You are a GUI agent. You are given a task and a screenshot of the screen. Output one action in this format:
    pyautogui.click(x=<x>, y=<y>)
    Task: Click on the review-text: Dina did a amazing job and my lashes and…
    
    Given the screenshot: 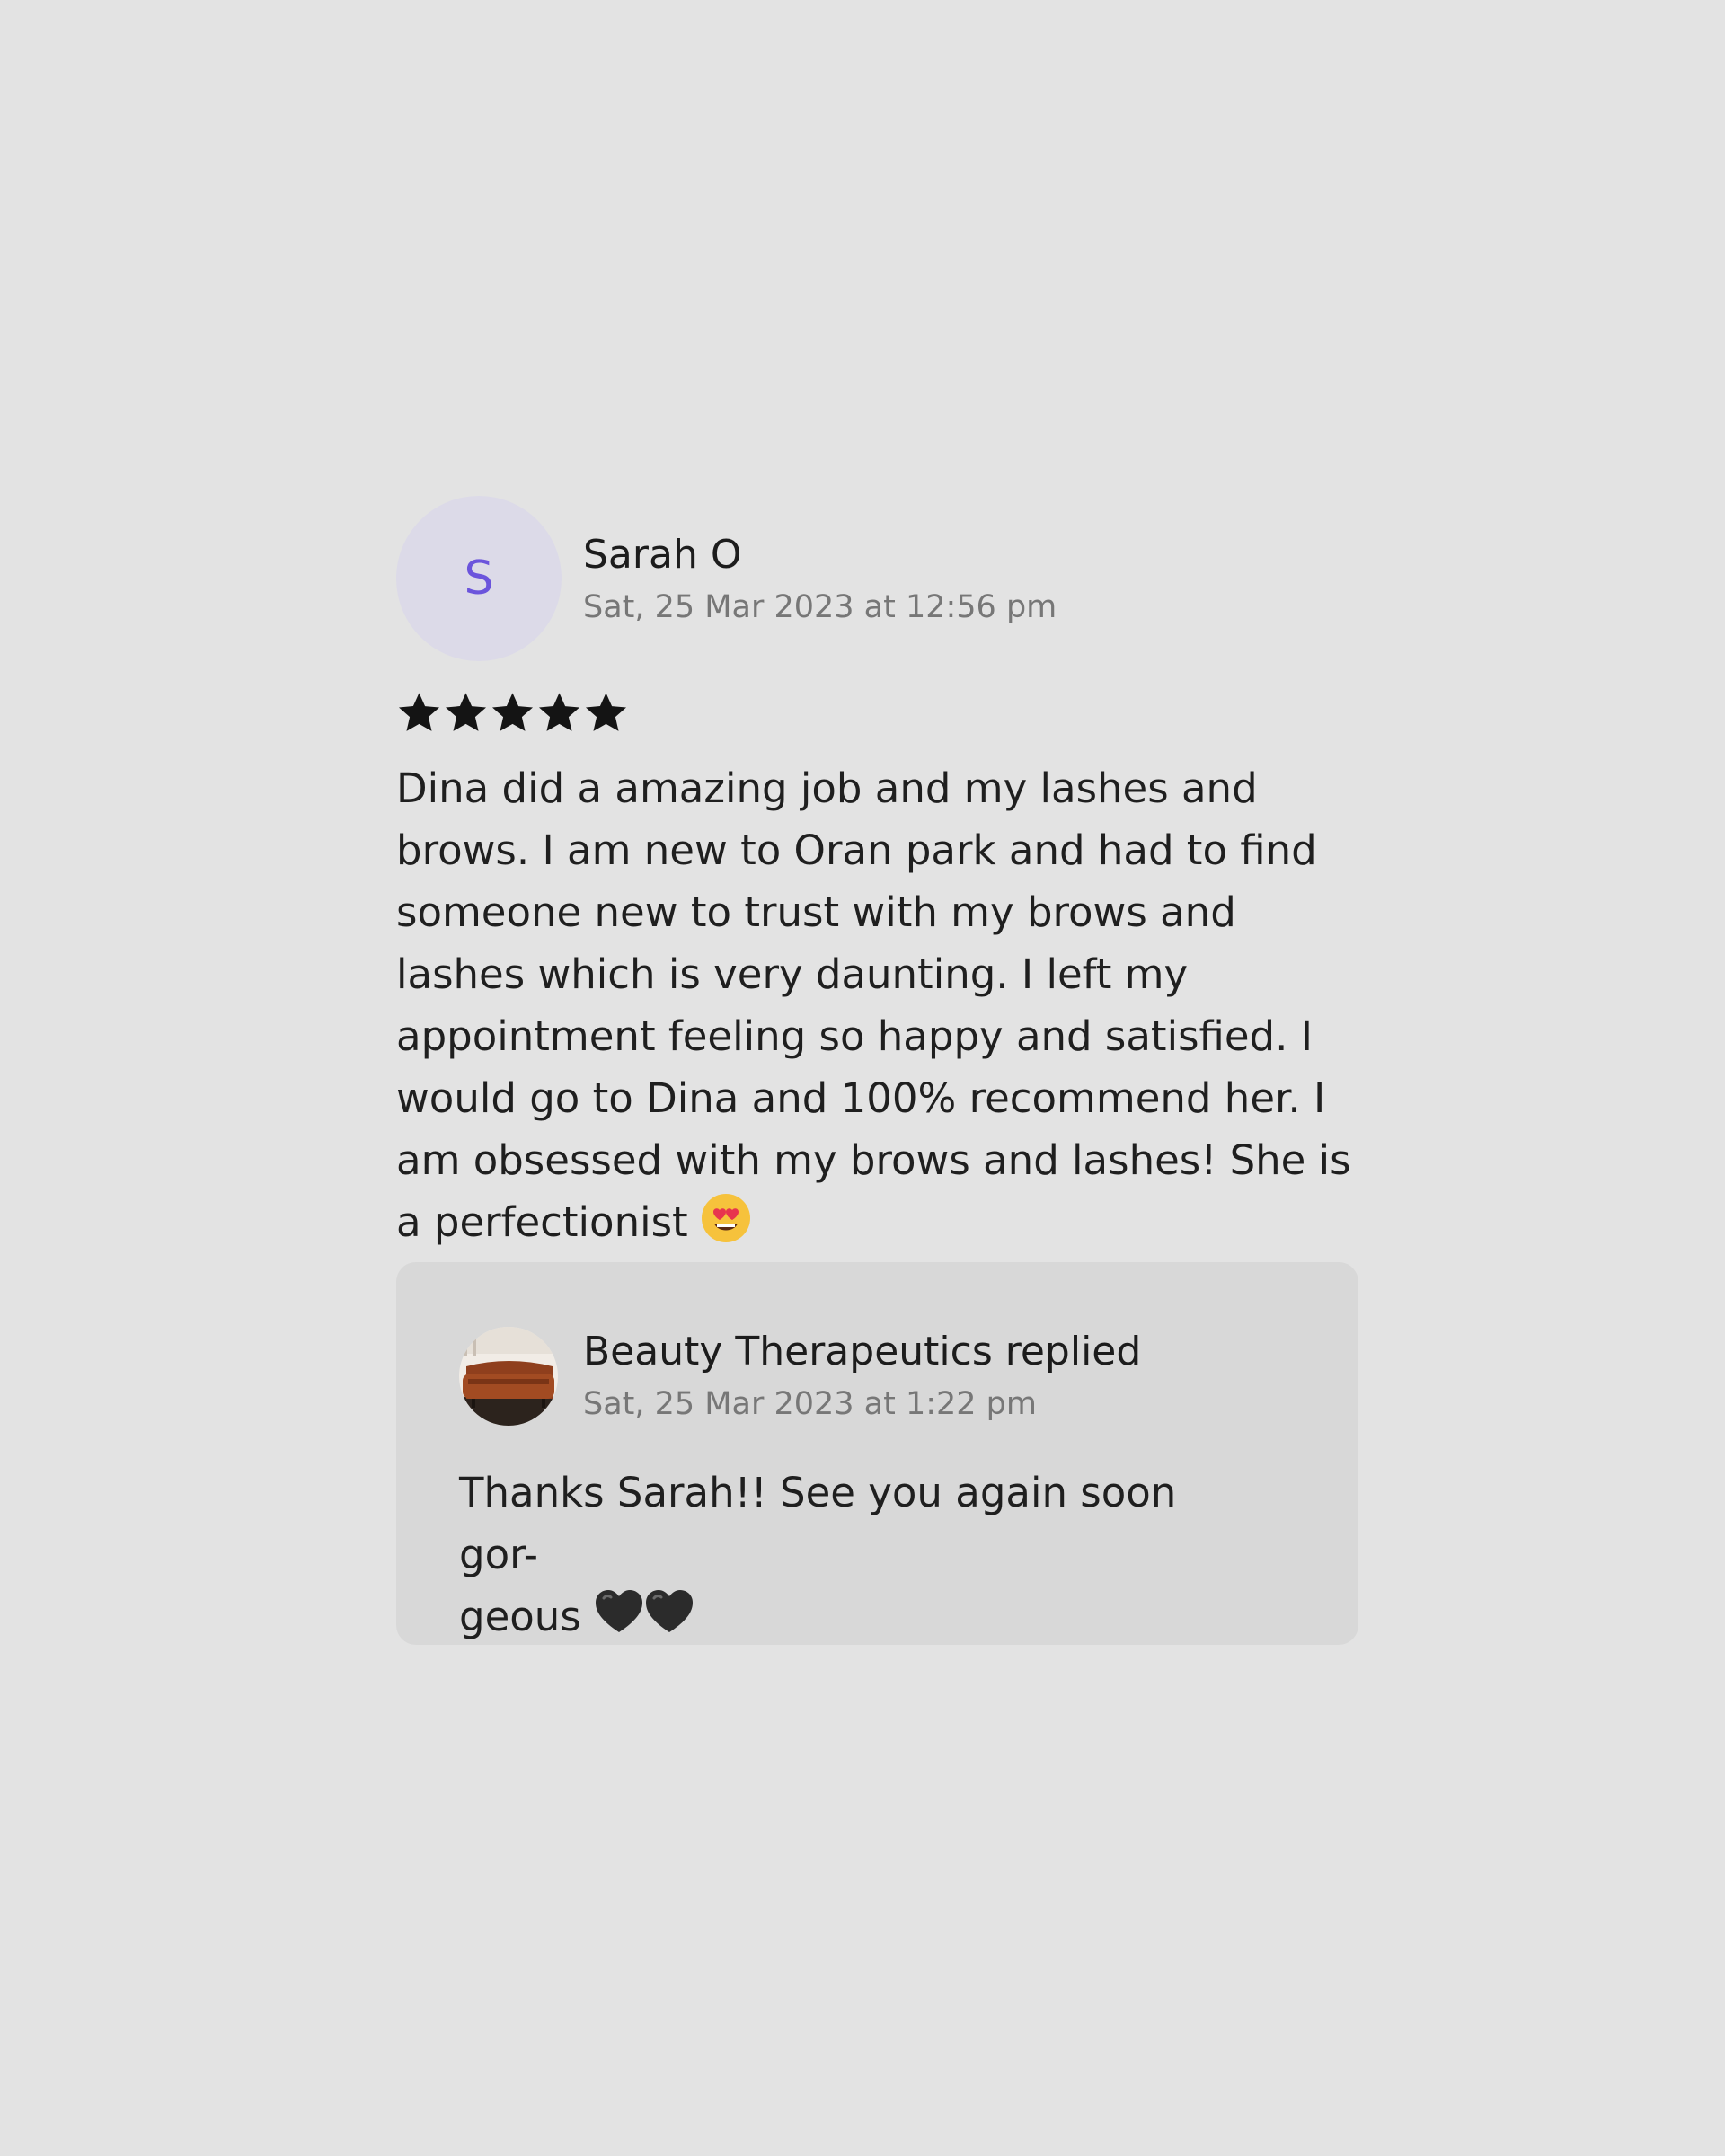 What is the action you would take?
    pyautogui.click(x=873, y=1005)
    